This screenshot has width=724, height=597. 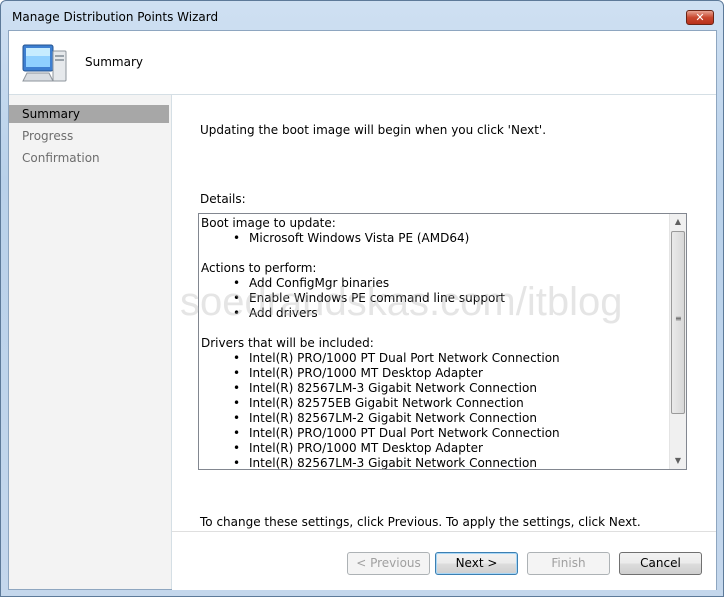 What do you see at coordinates (451, 238) in the screenshot?
I see `list-item: Microsoft Windows Vista PE (AMD64)` at bounding box center [451, 238].